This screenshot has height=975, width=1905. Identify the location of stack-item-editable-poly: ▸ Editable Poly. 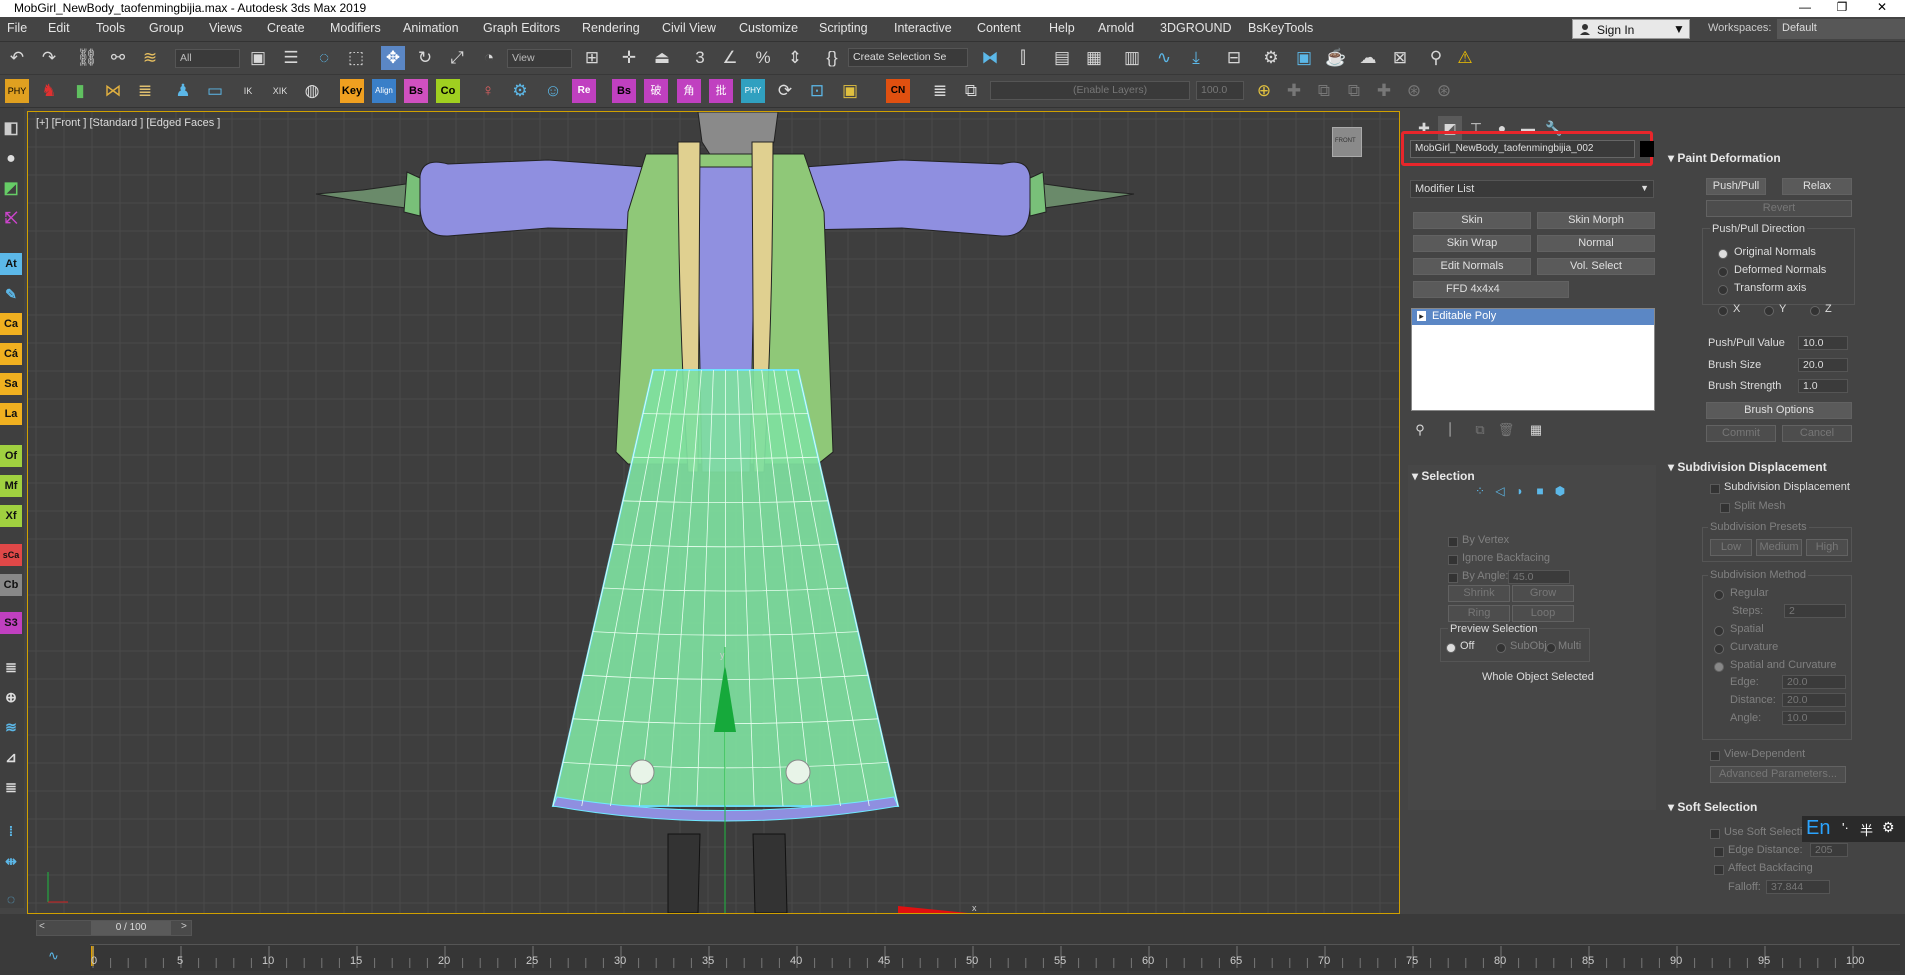
(1533, 317).